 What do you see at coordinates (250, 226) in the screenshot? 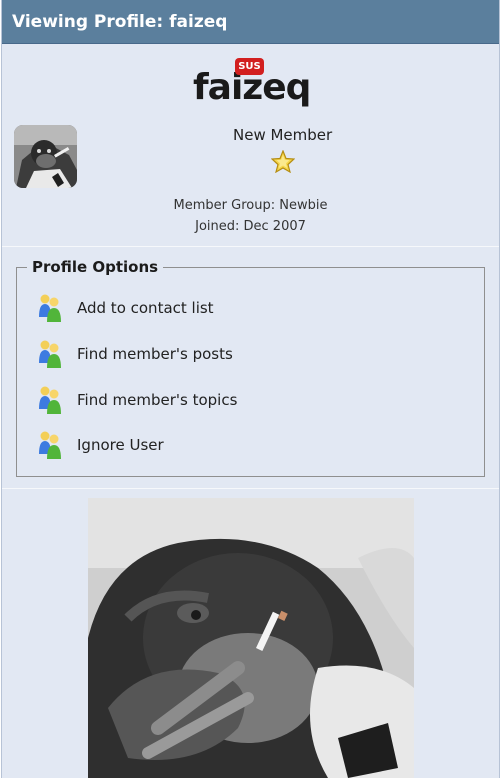
I see `joined-date: Joined: Dec 2007` at bounding box center [250, 226].